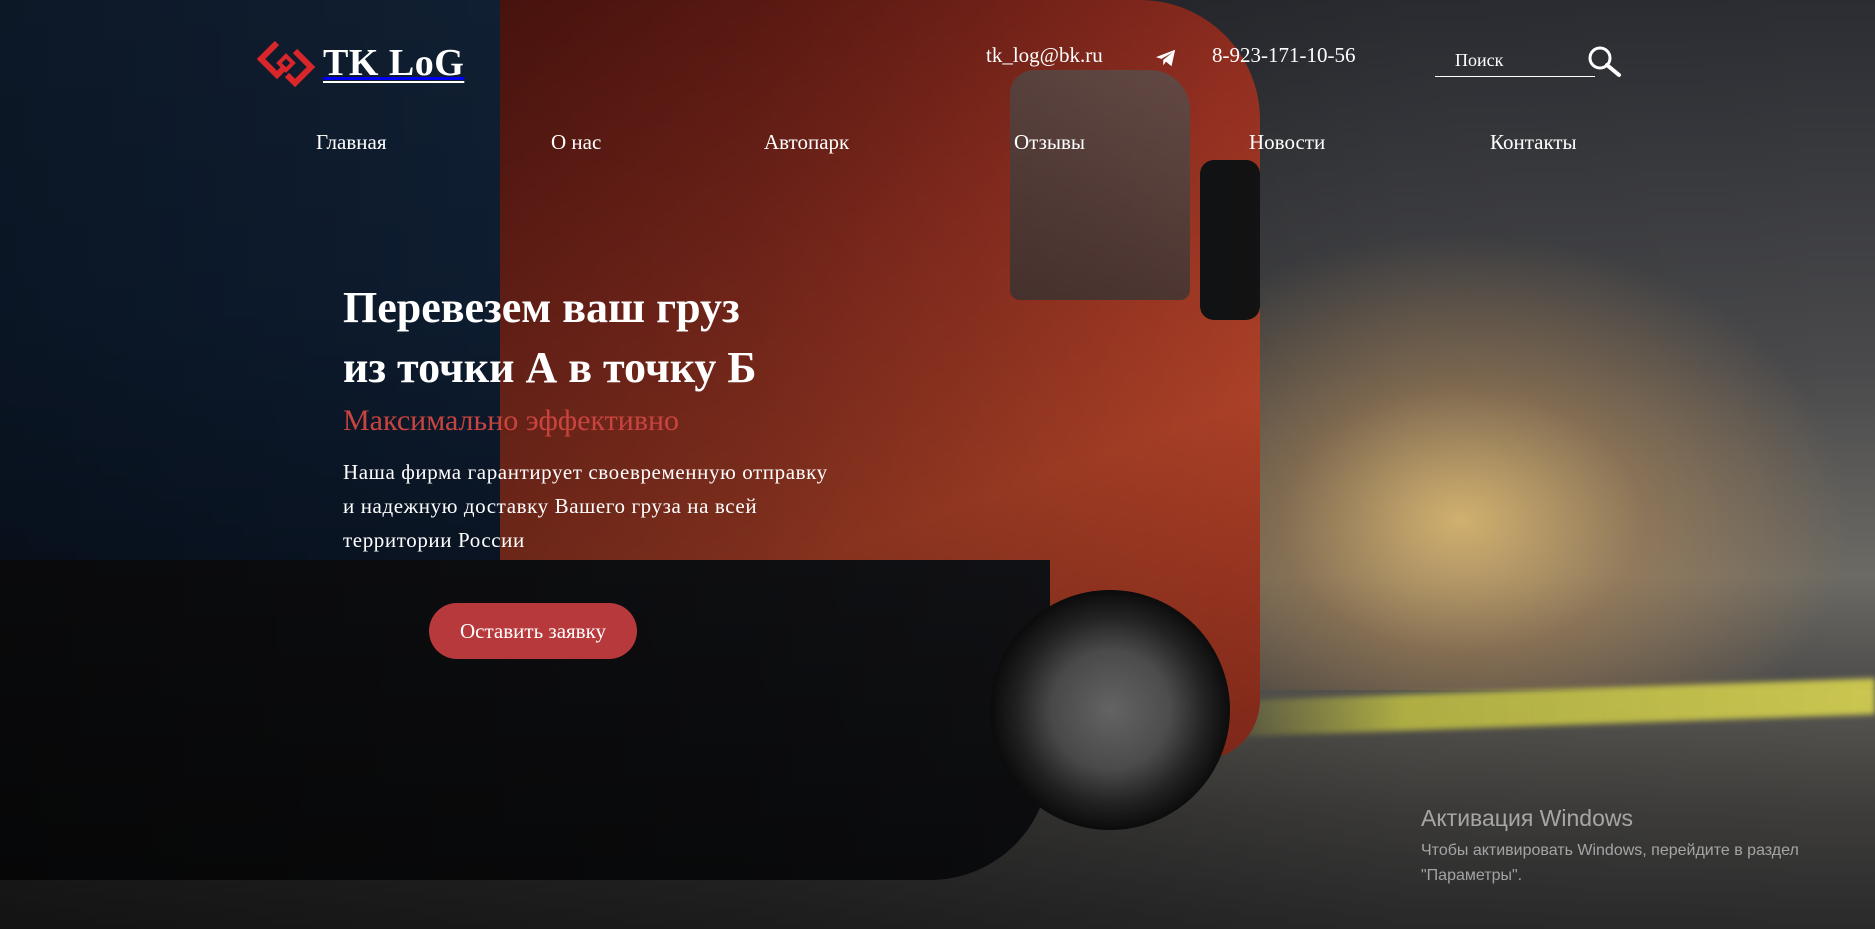 The width and height of the screenshot is (1875, 929). I want to click on logo-icon, so click(286, 64).